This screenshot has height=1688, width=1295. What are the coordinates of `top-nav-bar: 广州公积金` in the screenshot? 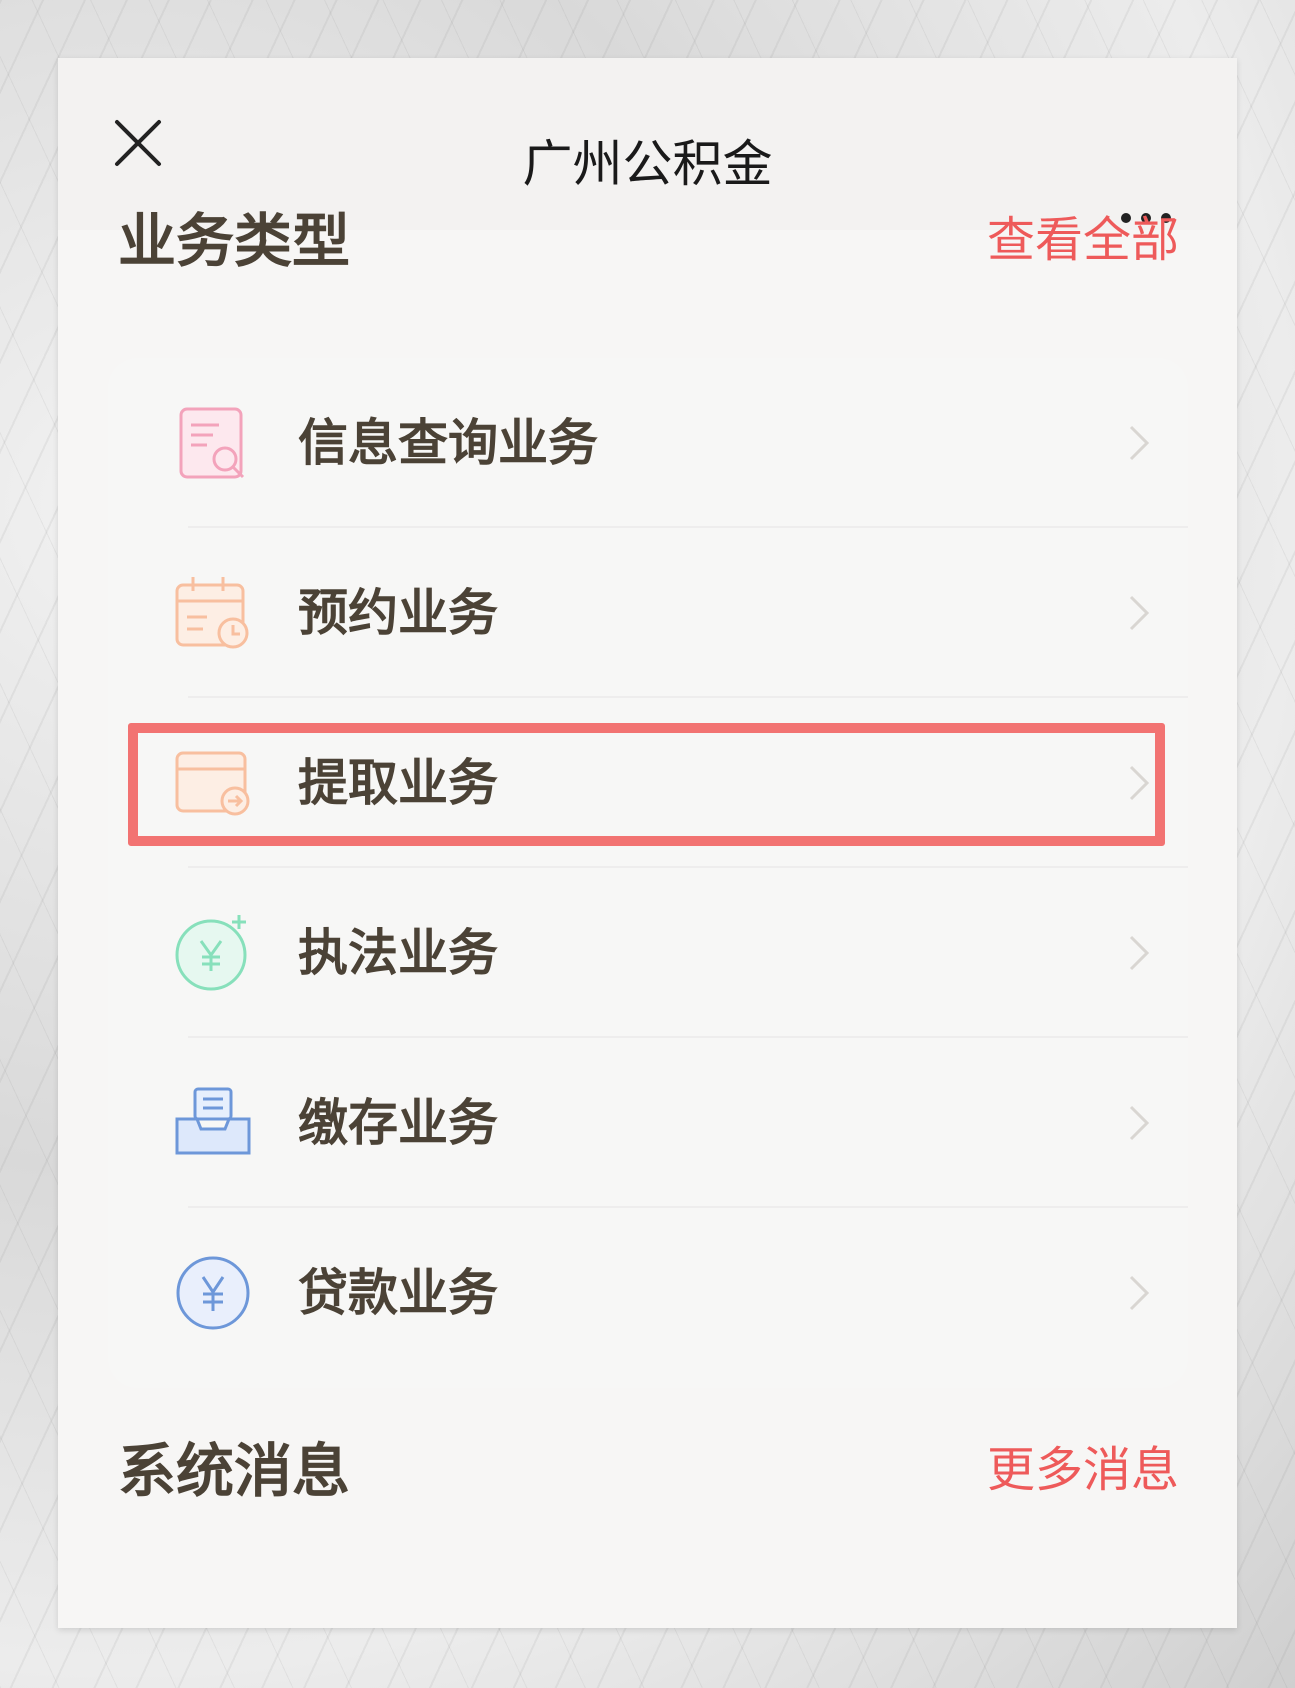 It's located at (647, 144).